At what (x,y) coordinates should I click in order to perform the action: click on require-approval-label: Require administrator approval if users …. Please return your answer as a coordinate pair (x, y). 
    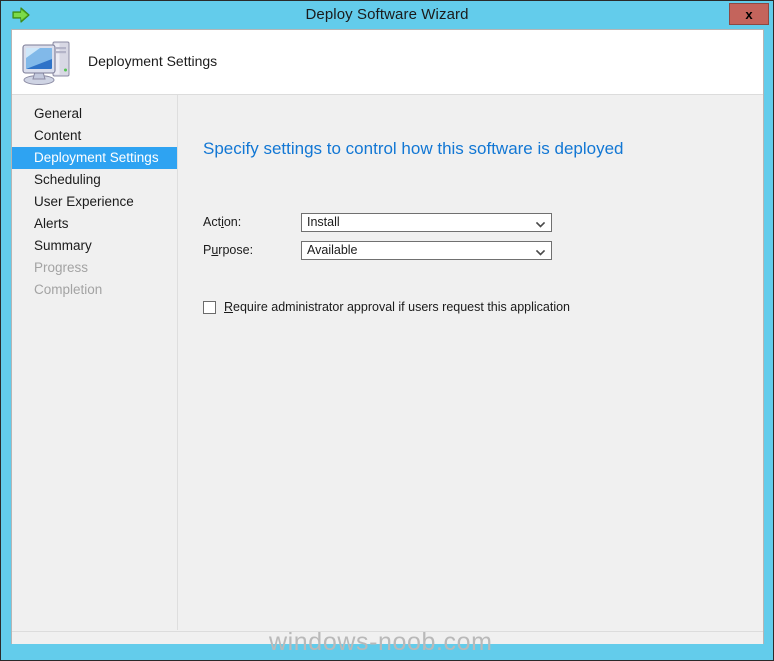
    Looking at the image, I should click on (397, 307).